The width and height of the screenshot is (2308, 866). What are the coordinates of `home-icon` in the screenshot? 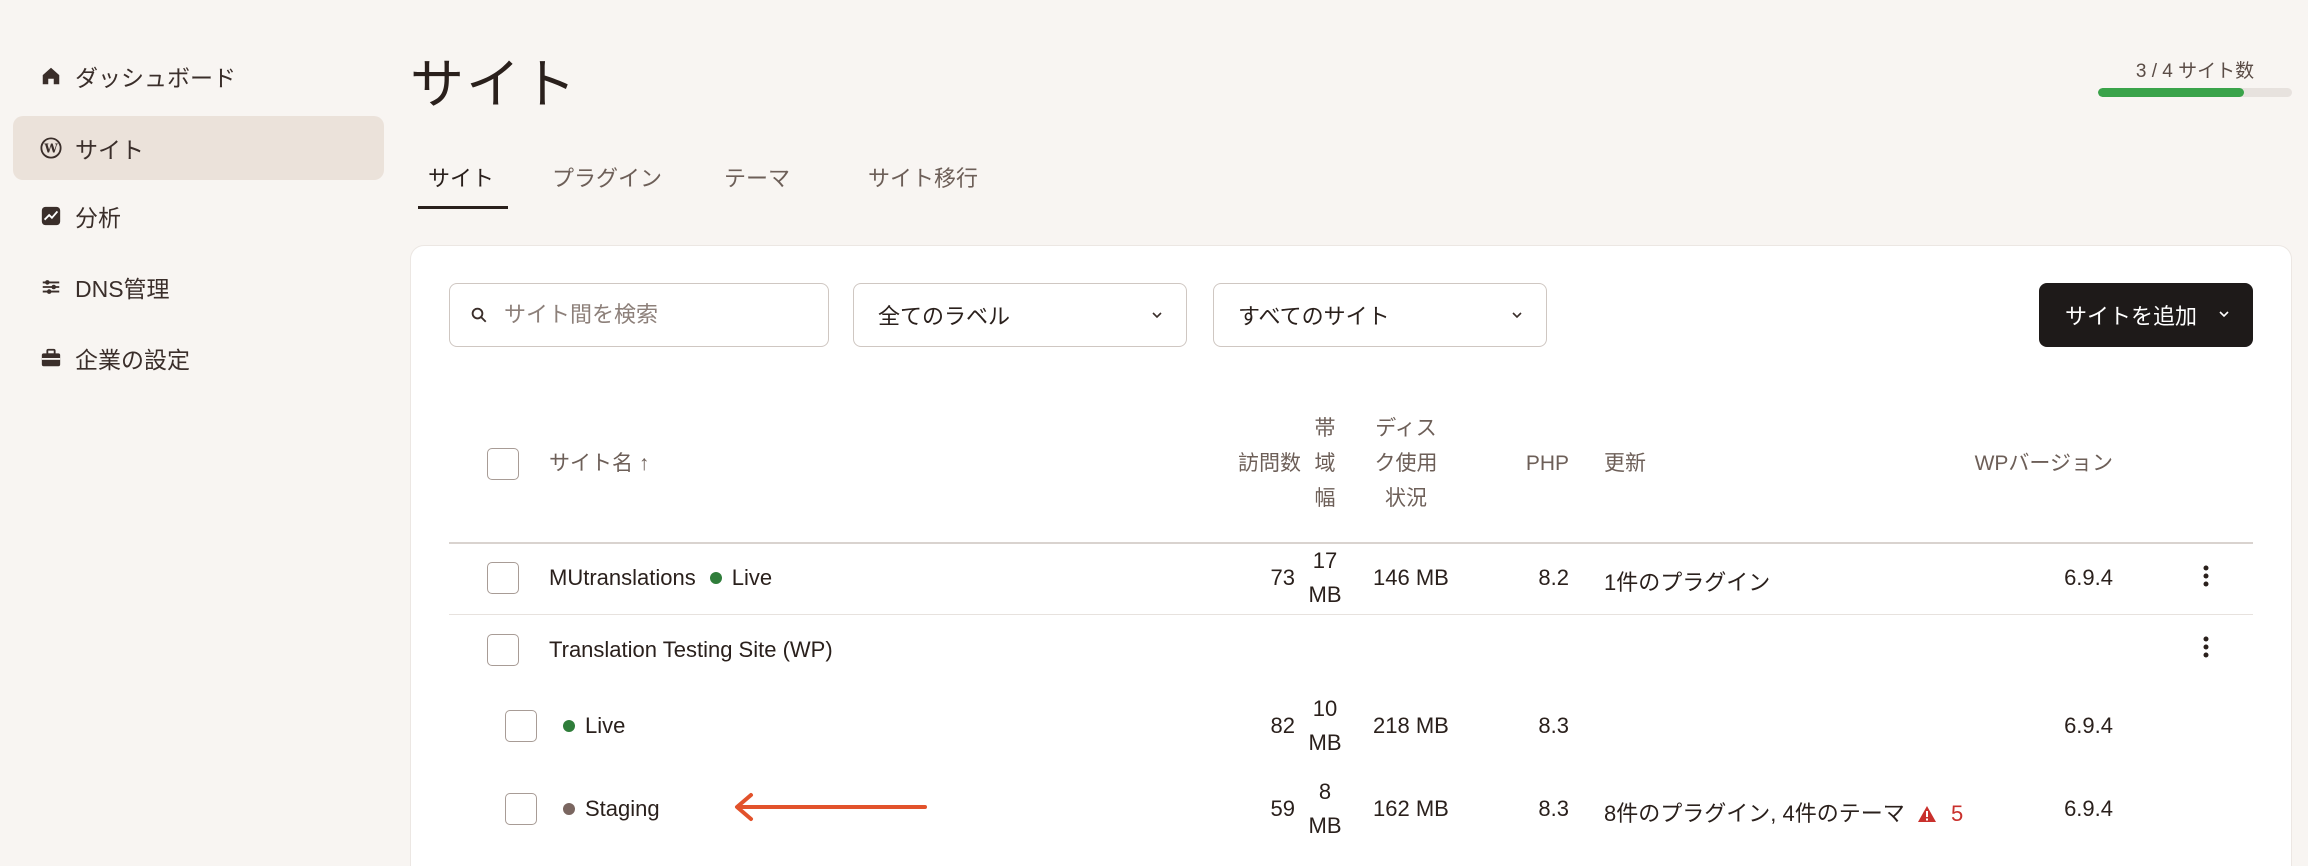 It's located at (51, 76).